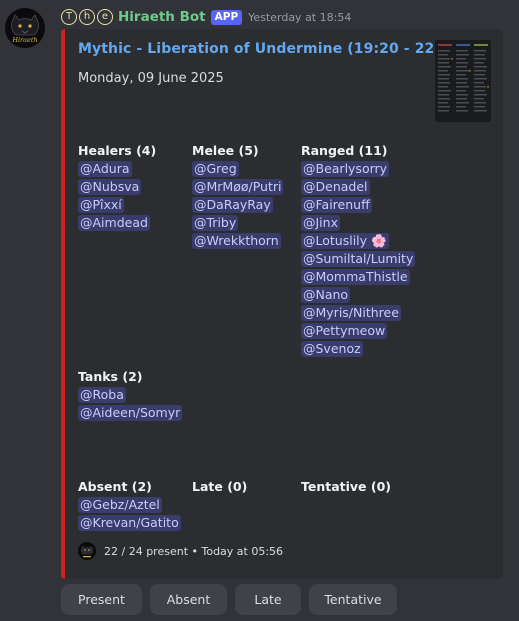  Describe the element at coordinates (151, 78) in the screenshot. I see `event-date: Monday, 09 June 2025` at that location.